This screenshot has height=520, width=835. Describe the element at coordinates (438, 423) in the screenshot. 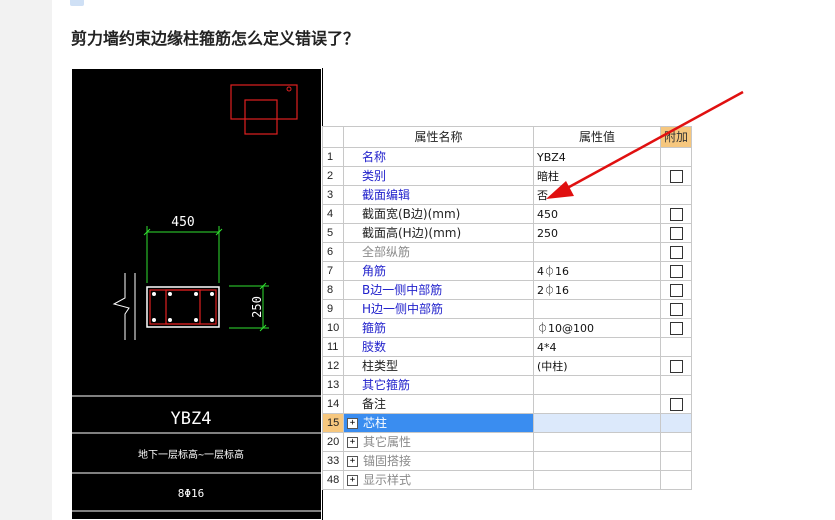

I see `property-group: + 芯柱` at that location.